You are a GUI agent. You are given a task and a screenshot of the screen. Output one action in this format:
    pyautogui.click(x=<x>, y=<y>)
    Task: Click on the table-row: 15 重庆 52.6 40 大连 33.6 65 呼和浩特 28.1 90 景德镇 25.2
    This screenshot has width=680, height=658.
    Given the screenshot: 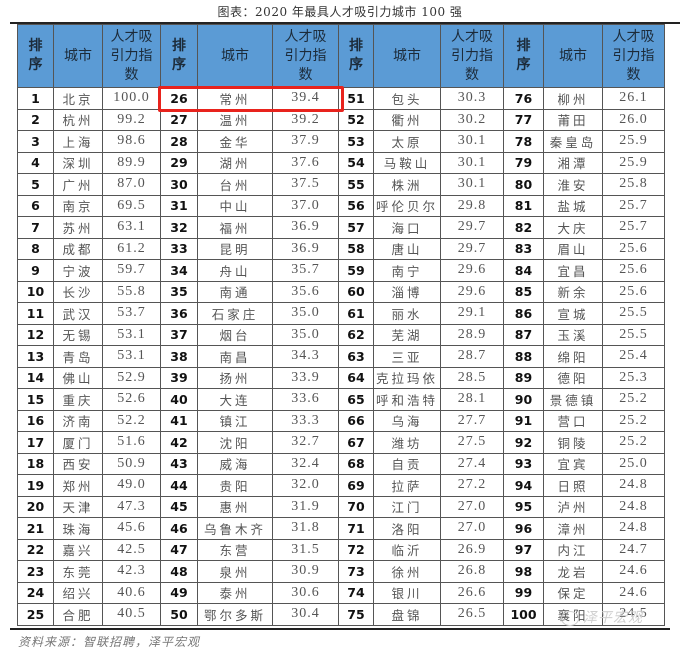 What is the action you would take?
    pyautogui.click(x=341, y=399)
    